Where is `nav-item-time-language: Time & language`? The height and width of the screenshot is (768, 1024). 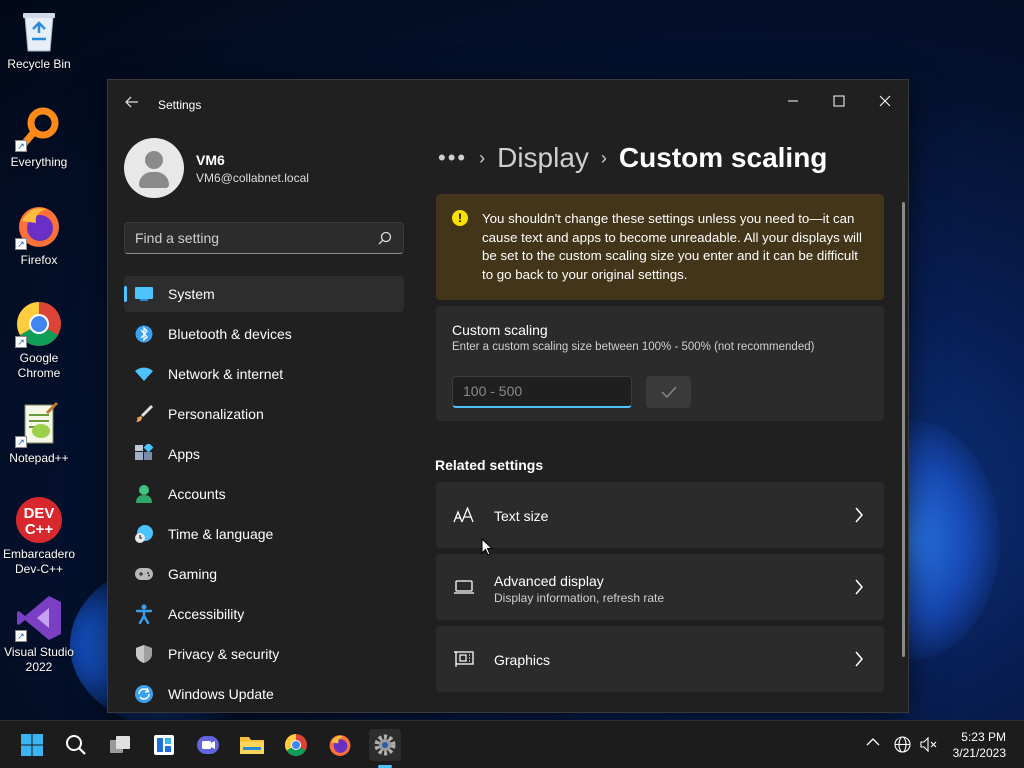 nav-item-time-language: Time & language is located at coordinates (264, 534).